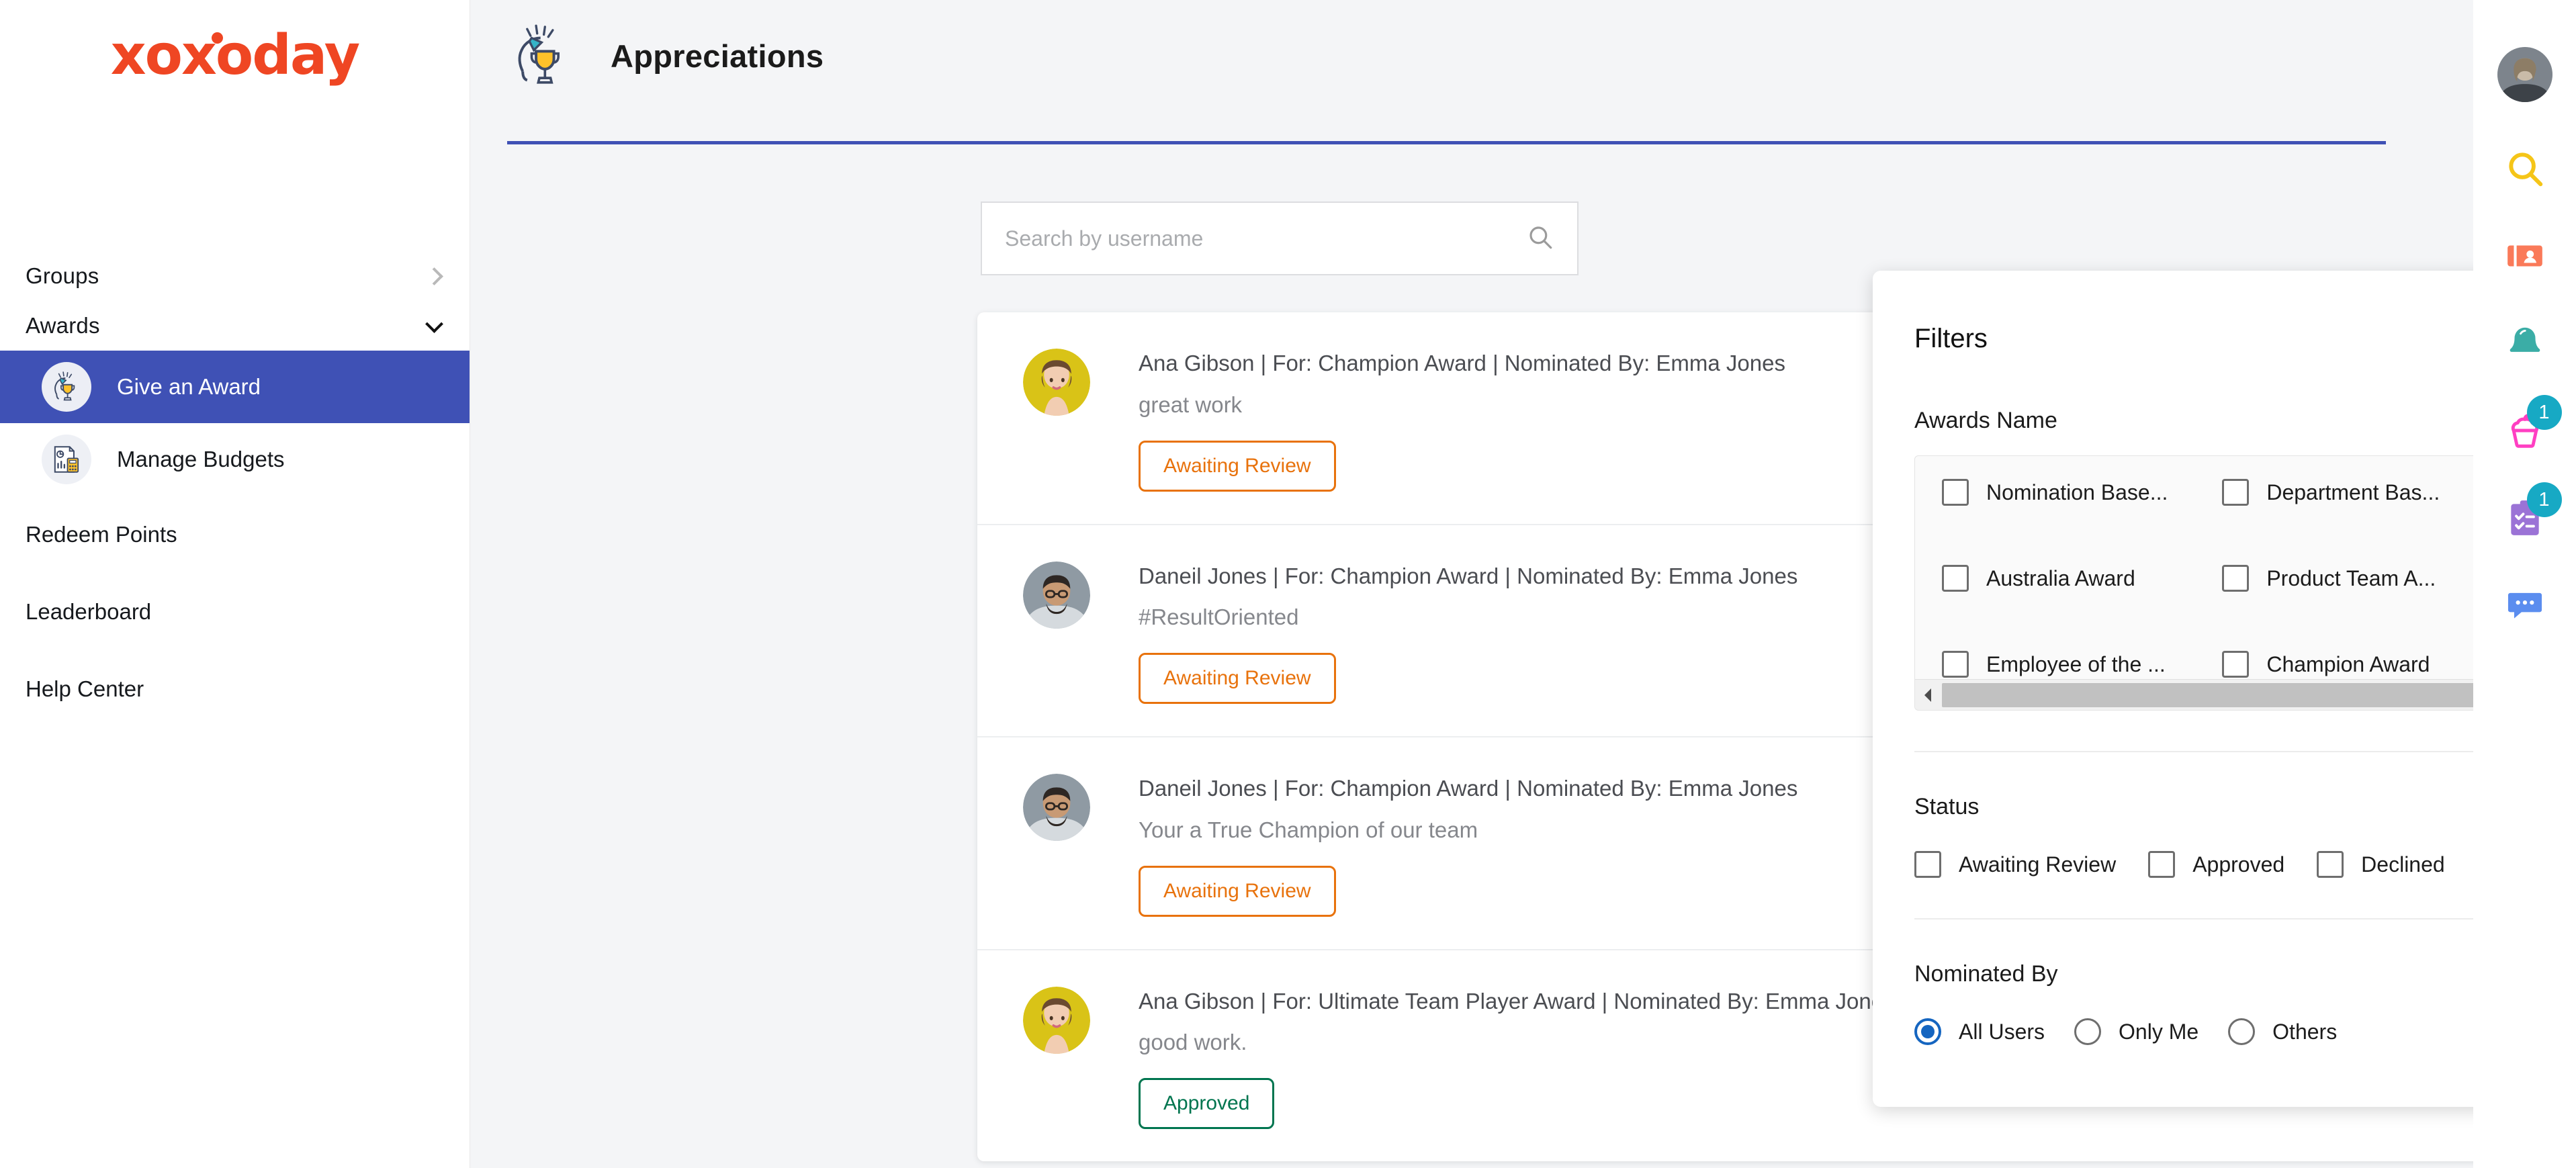 This screenshot has height=1168, width=2576. I want to click on cupcake-icon: 1, so click(2531, 423).